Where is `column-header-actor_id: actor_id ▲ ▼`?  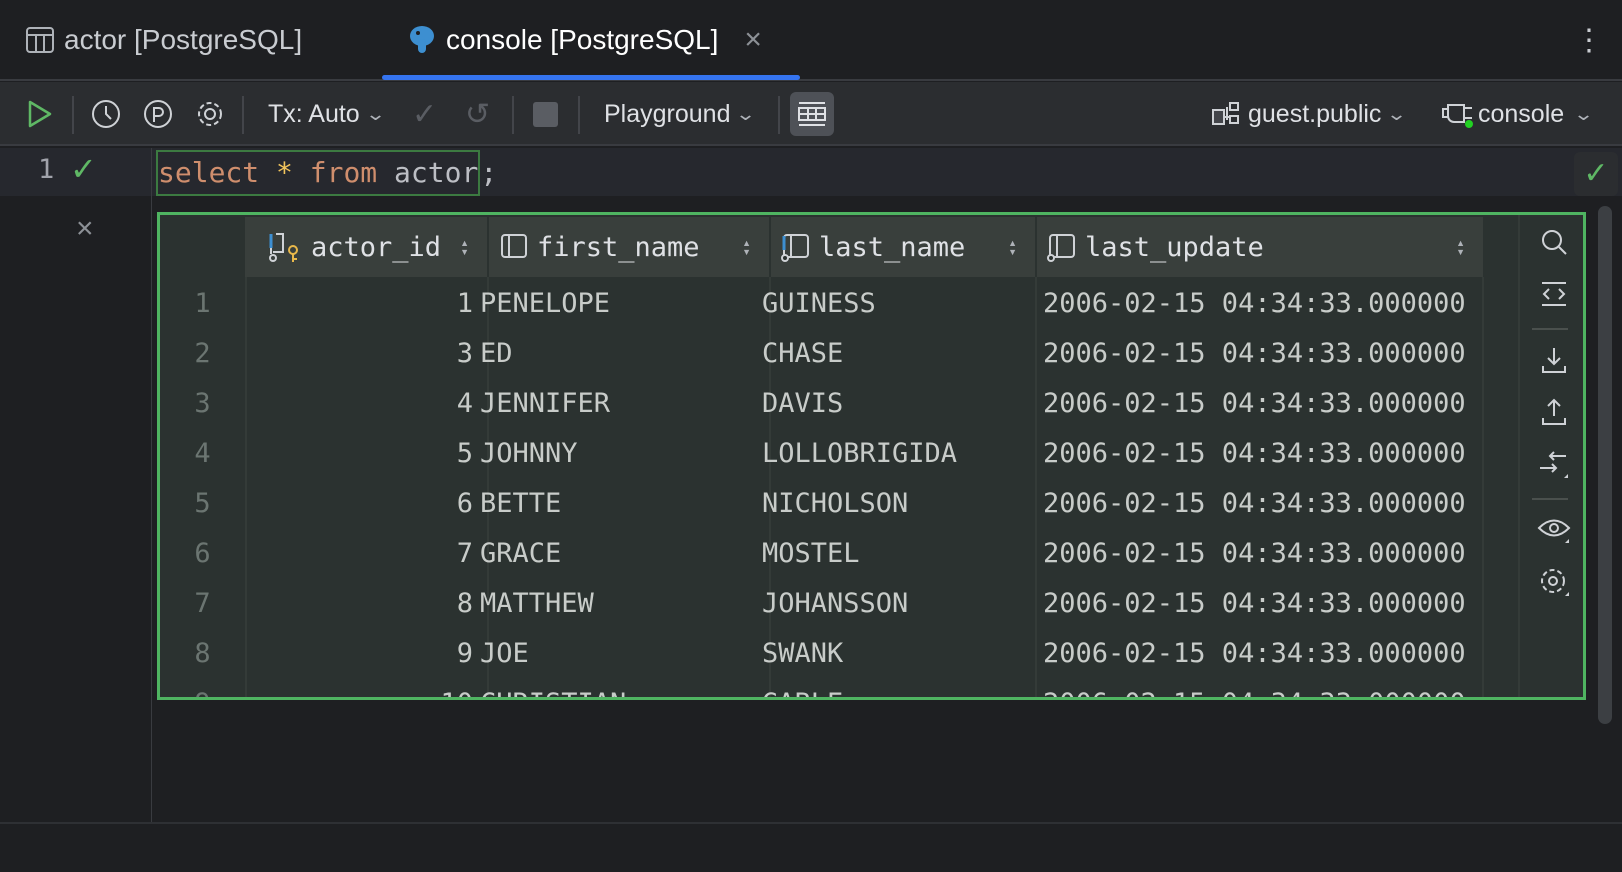 column-header-actor_id: actor_id ▲ ▼ is located at coordinates (366, 247).